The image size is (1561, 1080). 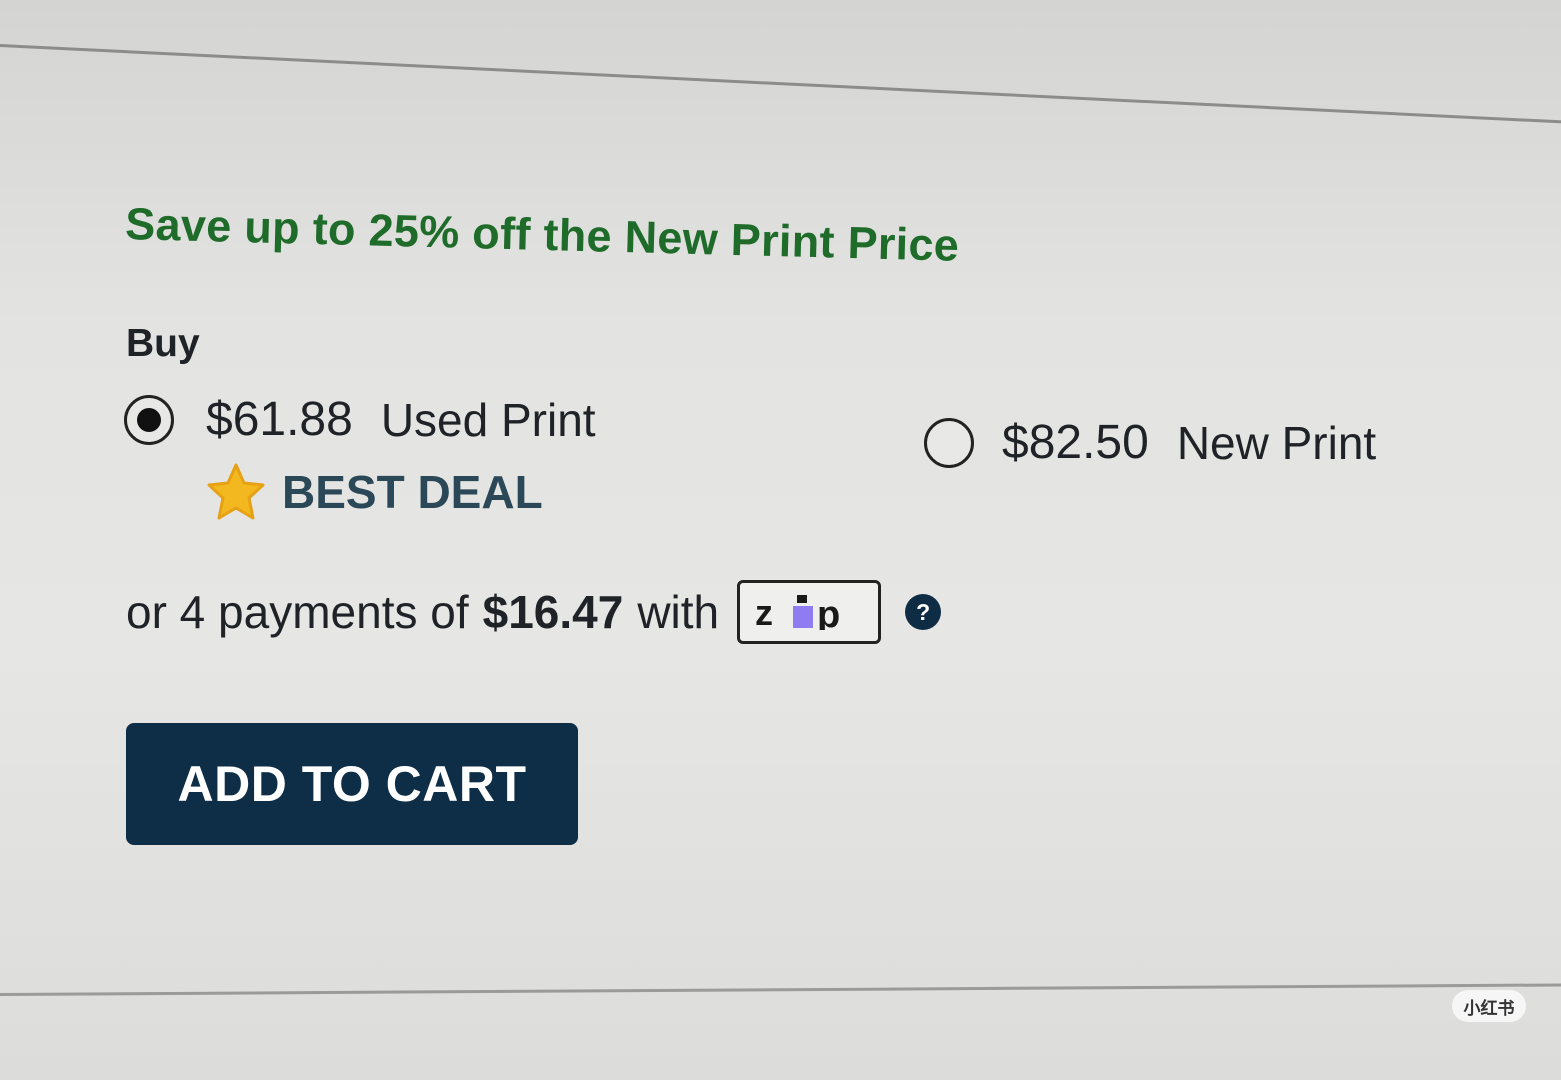 I want to click on best-deal-badge: BEST DEAL, so click(x=374, y=492).